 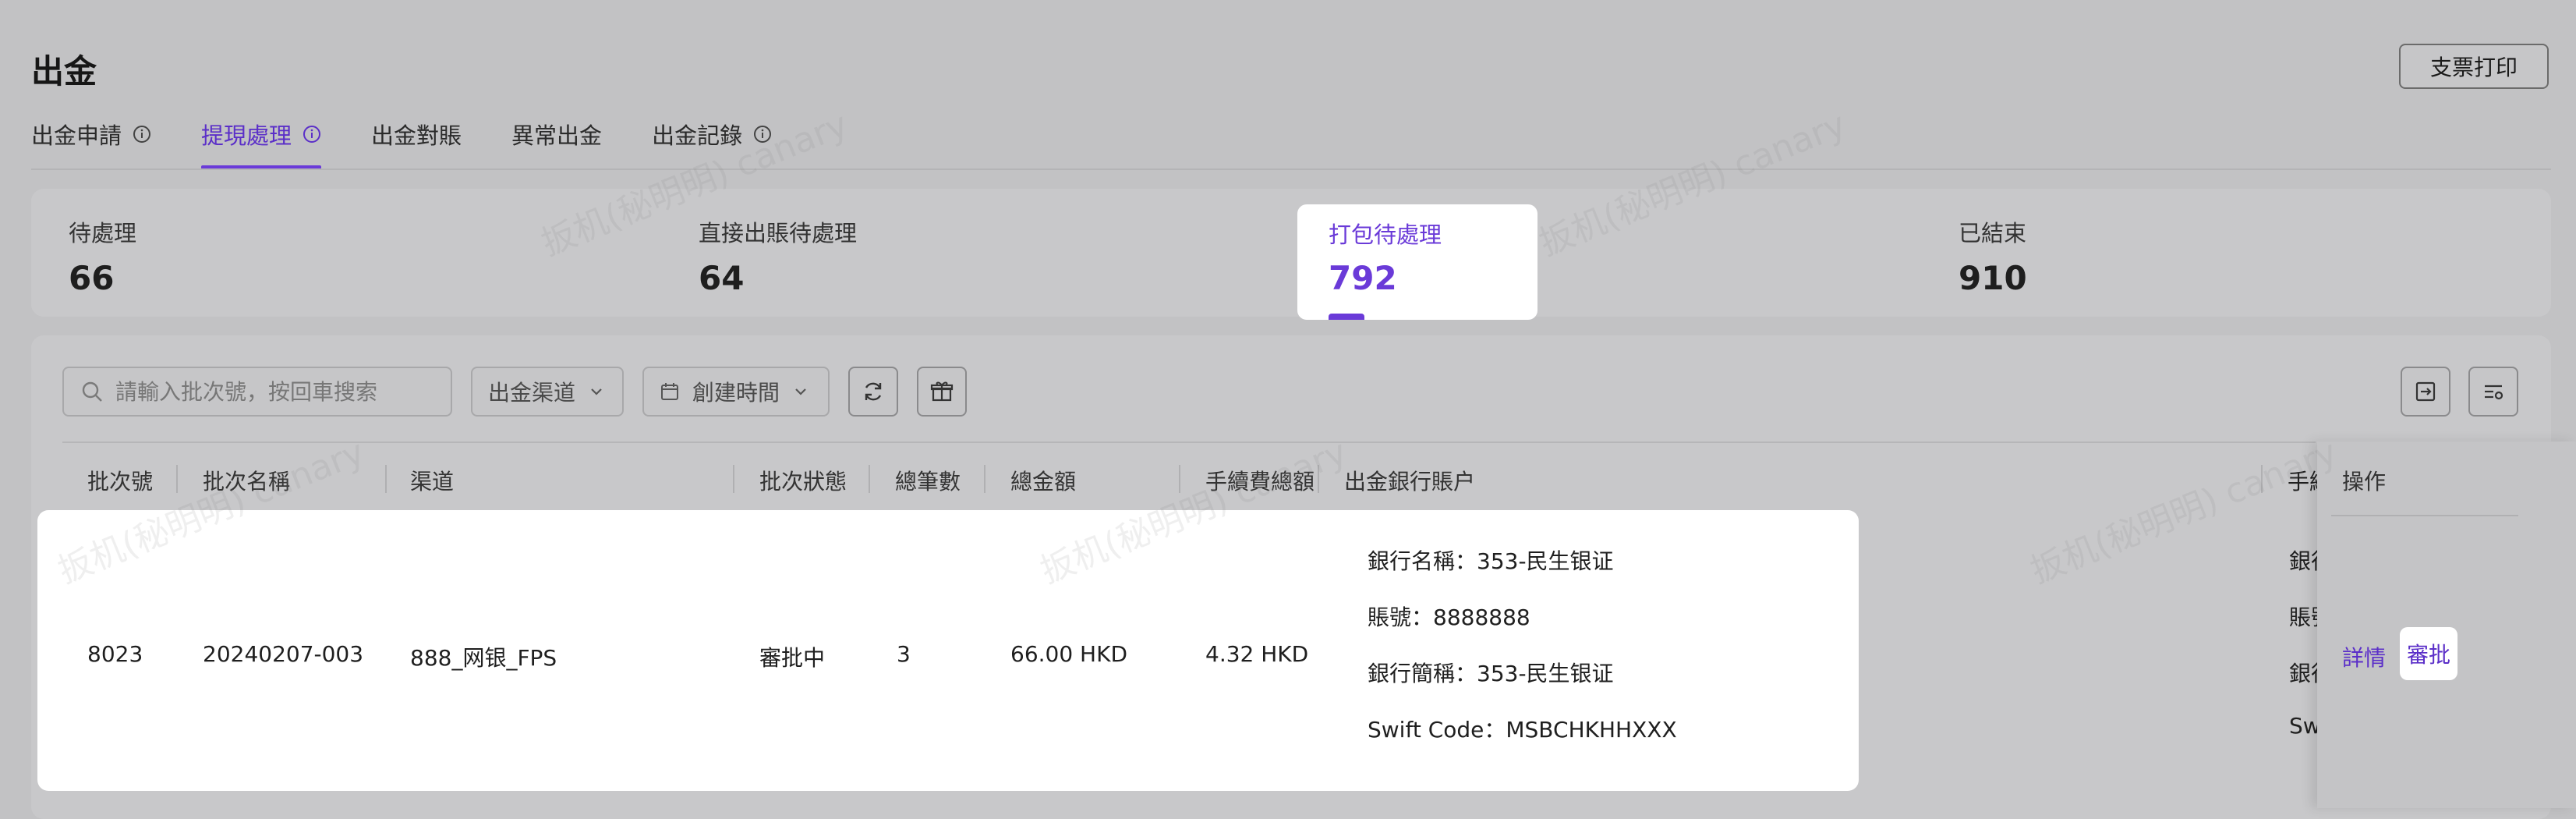 I want to click on column-header-count: 總筆數, so click(x=928, y=482).